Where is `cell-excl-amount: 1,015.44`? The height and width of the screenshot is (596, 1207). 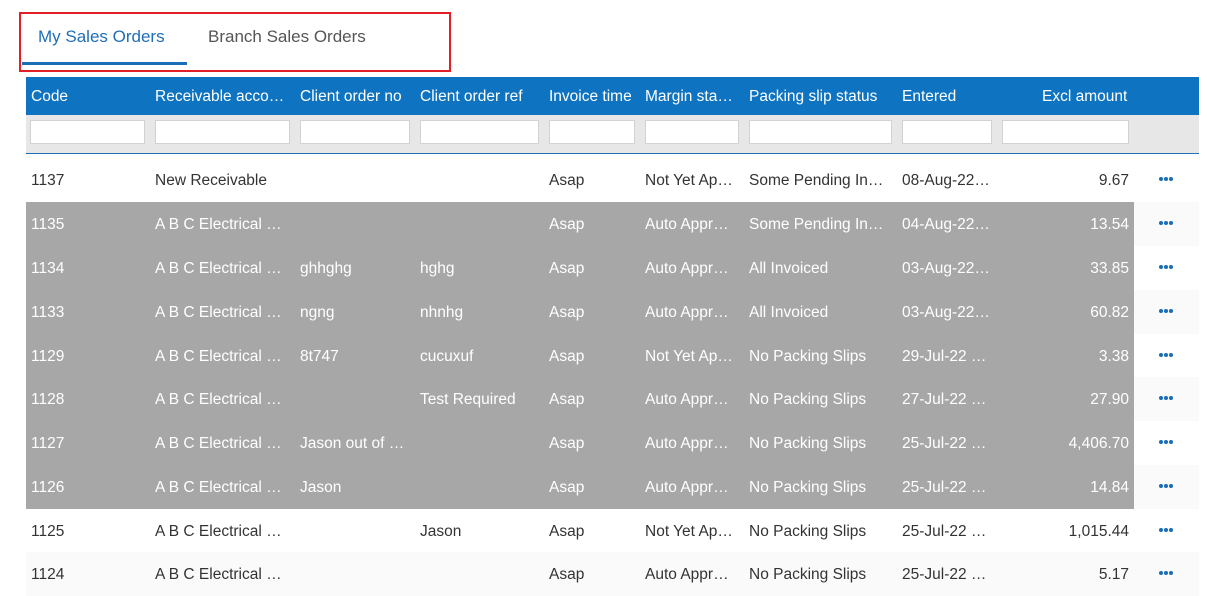 cell-excl-amount: 1,015.44 is located at coordinates (1098, 531).